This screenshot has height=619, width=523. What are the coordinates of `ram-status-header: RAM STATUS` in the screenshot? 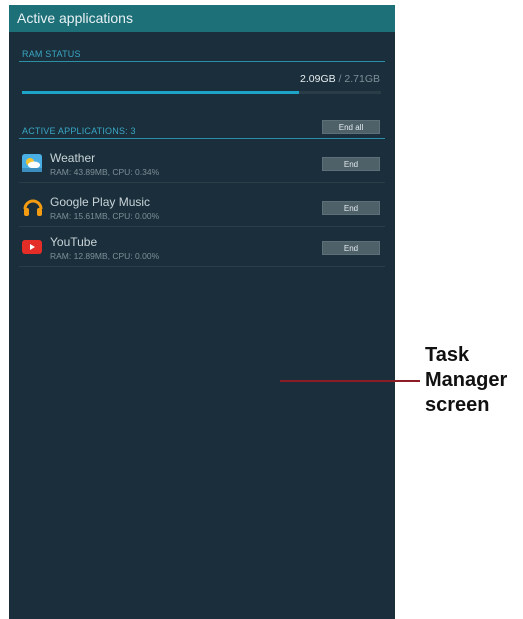 It's located at (202, 54).